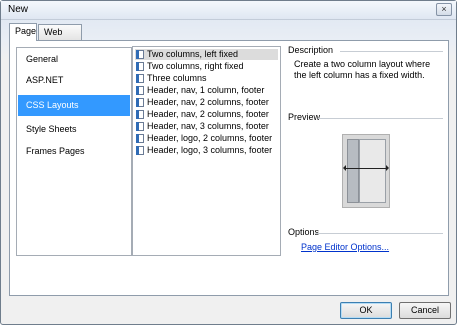  What do you see at coordinates (387, 168) in the screenshot?
I see `arrow-right-icon` at bounding box center [387, 168].